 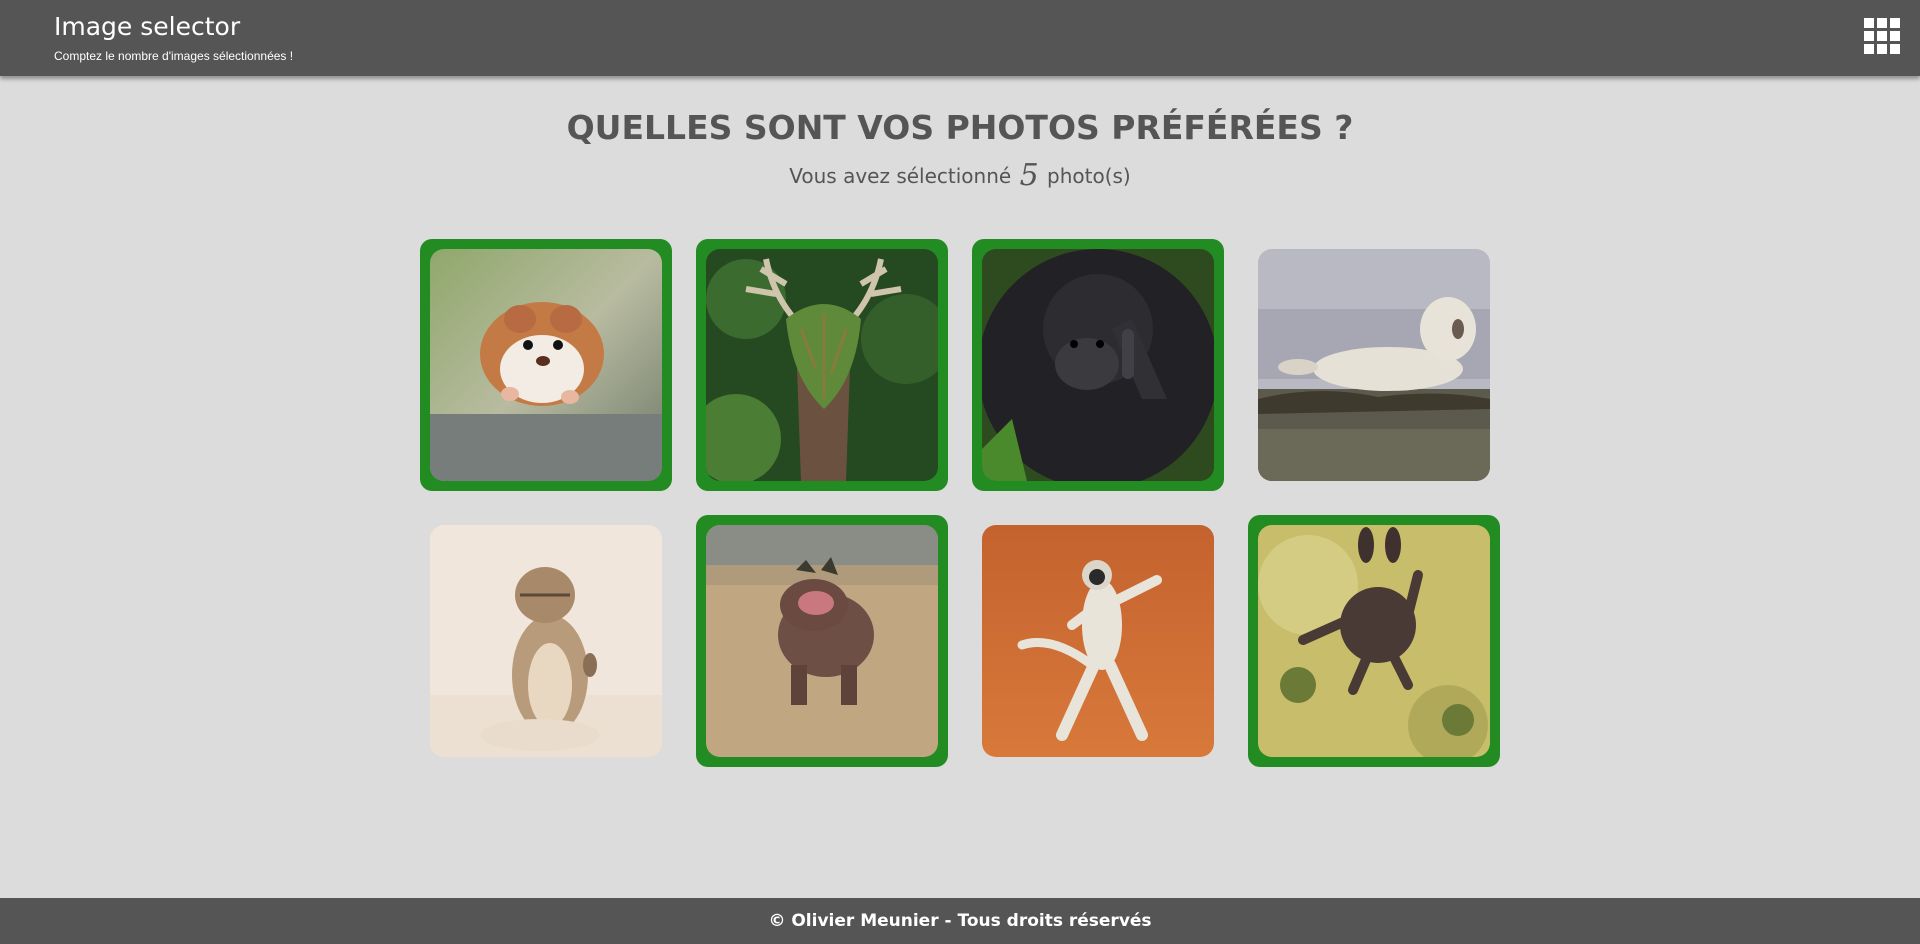 What do you see at coordinates (822, 641) in the screenshot?
I see `photo-hippo` at bounding box center [822, 641].